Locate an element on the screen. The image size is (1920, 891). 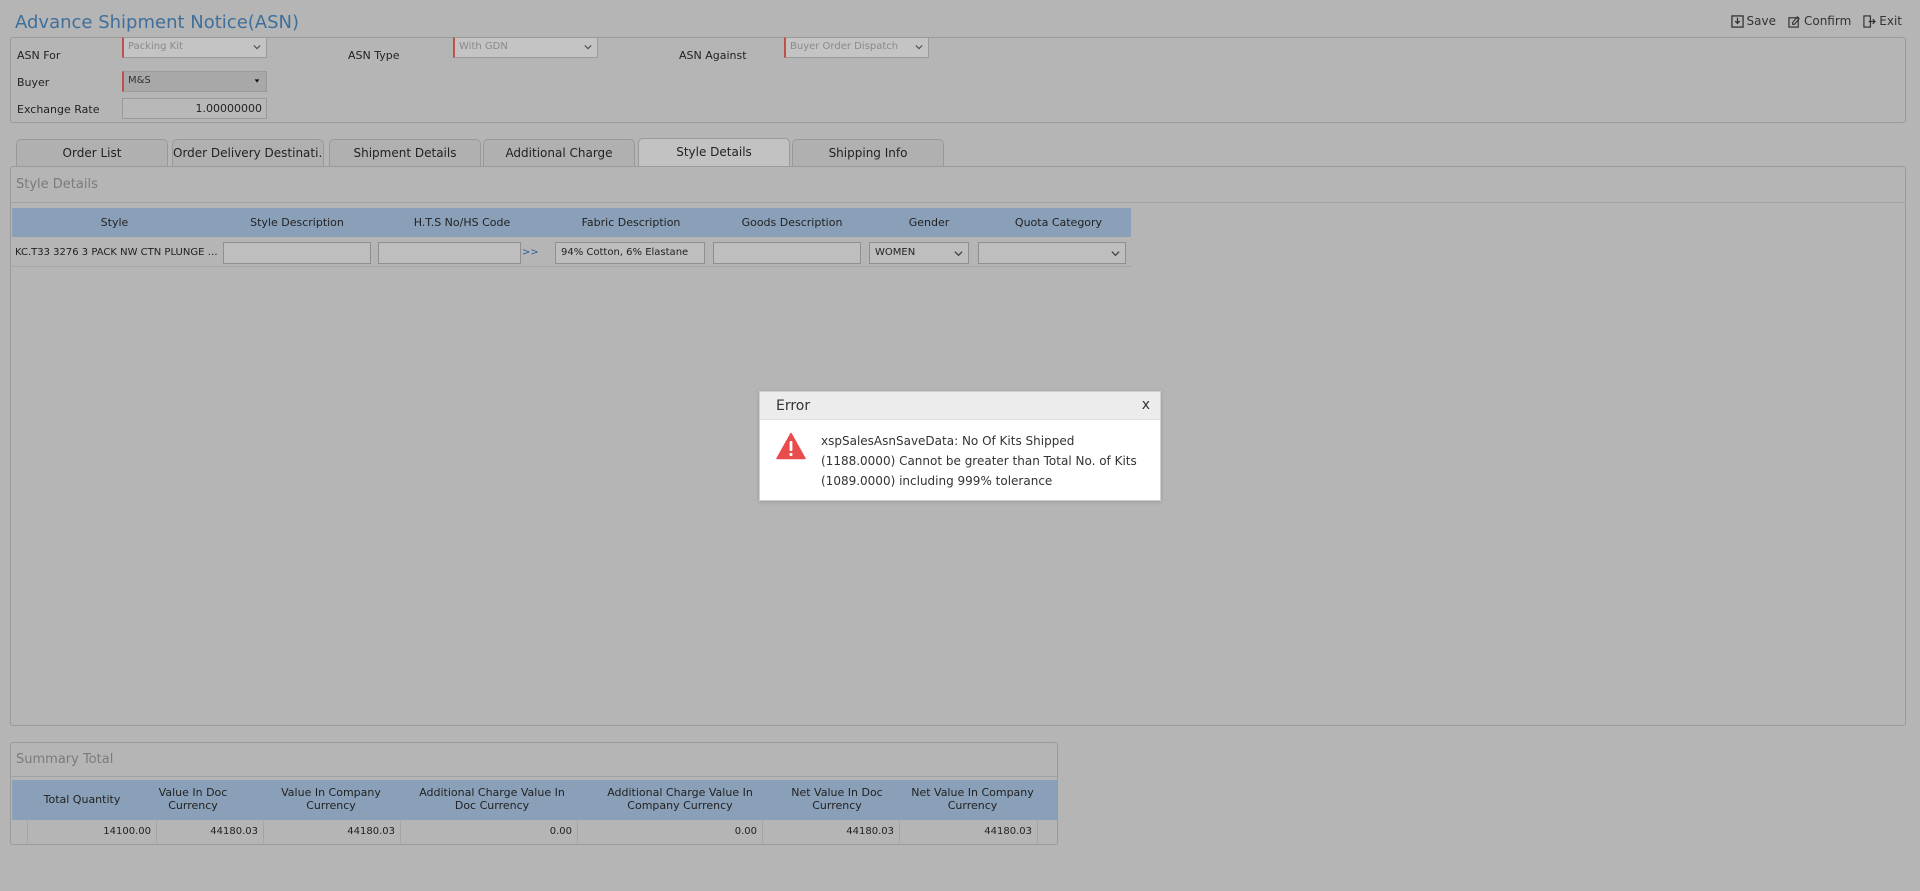
col-addl-charge-doc: Additional Charge Value In Doc Currency is located at coordinates (492, 799).